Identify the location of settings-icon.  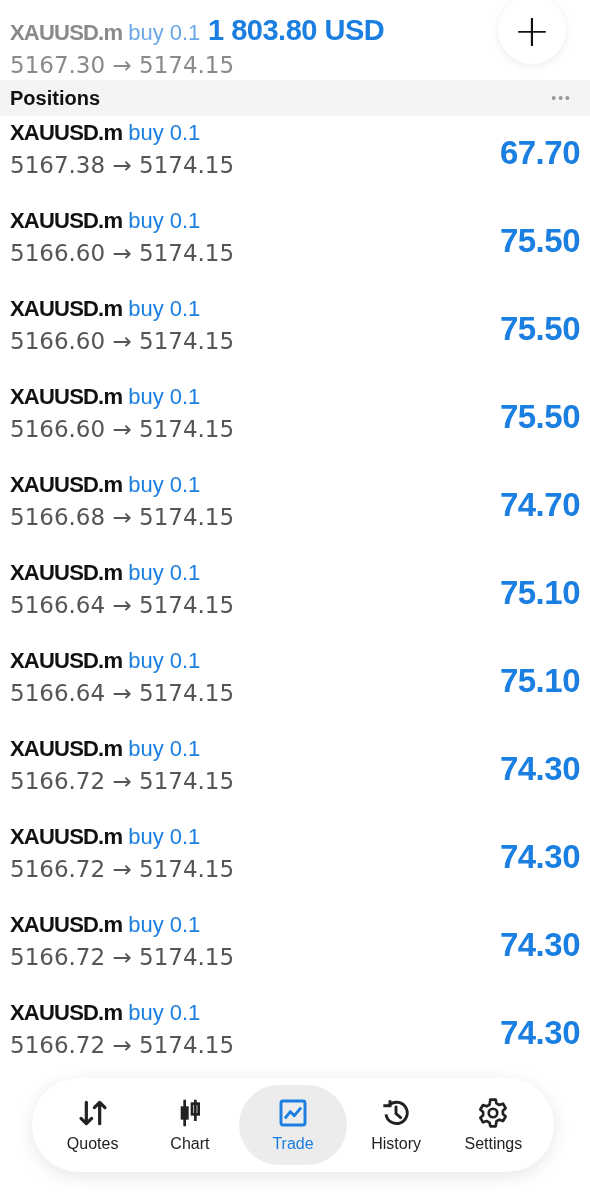
(493, 1113).